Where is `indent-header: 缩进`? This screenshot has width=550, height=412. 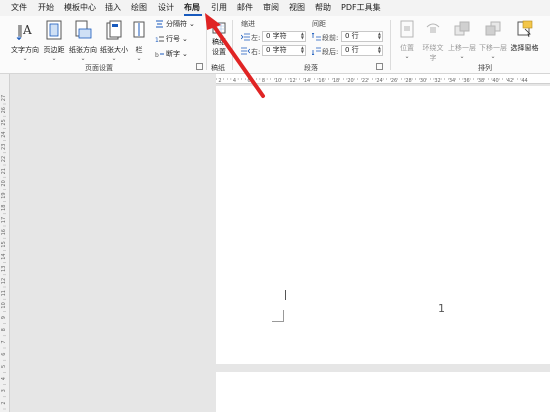
indent-header: 缩进 is located at coordinates (248, 24).